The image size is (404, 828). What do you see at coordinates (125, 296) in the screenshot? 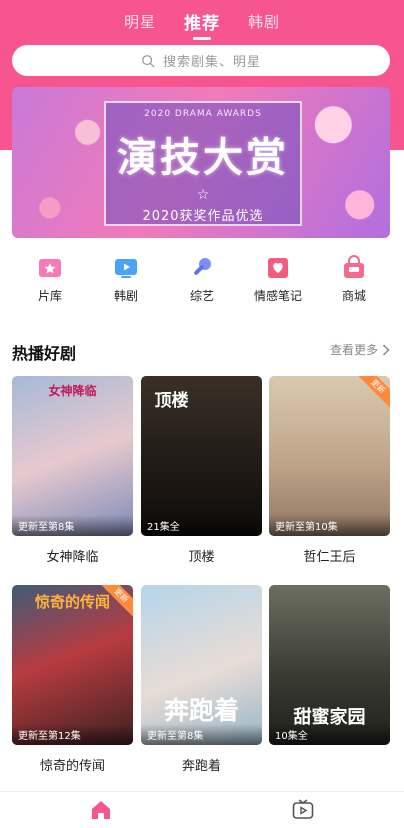
I see `quick-nav-label: 韩剧` at bounding box center [125, 296].